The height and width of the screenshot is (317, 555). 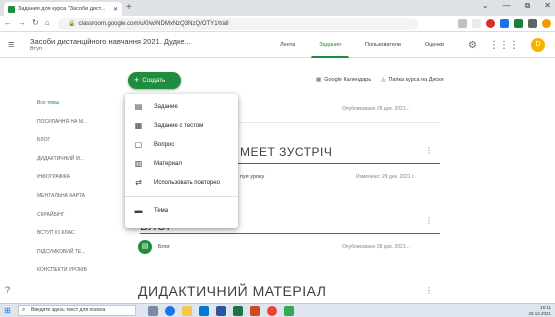 I want to click on calendar-icon: ▦, so click(x=319, y=80).